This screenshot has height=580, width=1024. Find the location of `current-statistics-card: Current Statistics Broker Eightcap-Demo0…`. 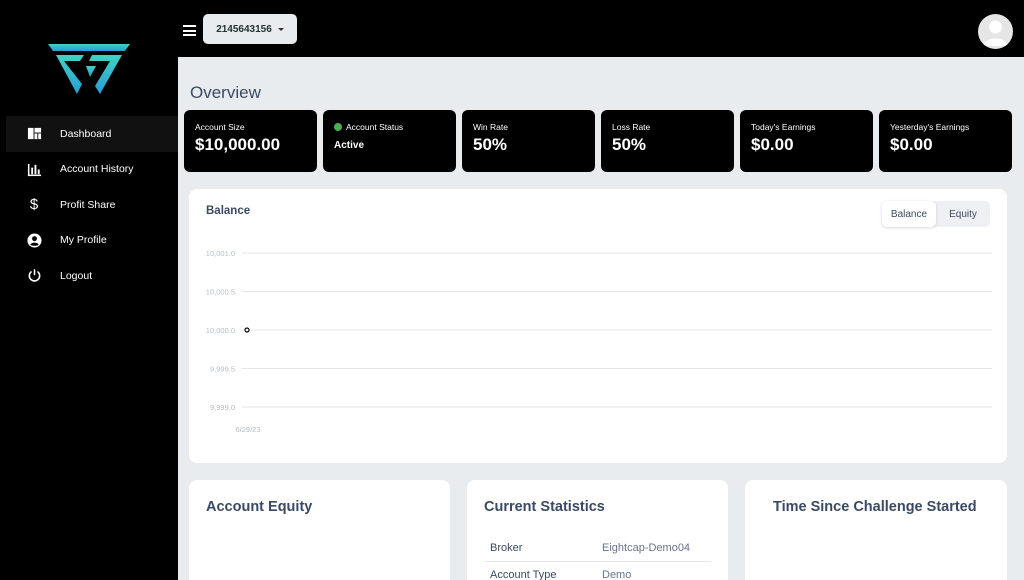

current-statistics-card: Current Statistics Broker Eightcap-Demo0… is located at coordinates (597, 530).